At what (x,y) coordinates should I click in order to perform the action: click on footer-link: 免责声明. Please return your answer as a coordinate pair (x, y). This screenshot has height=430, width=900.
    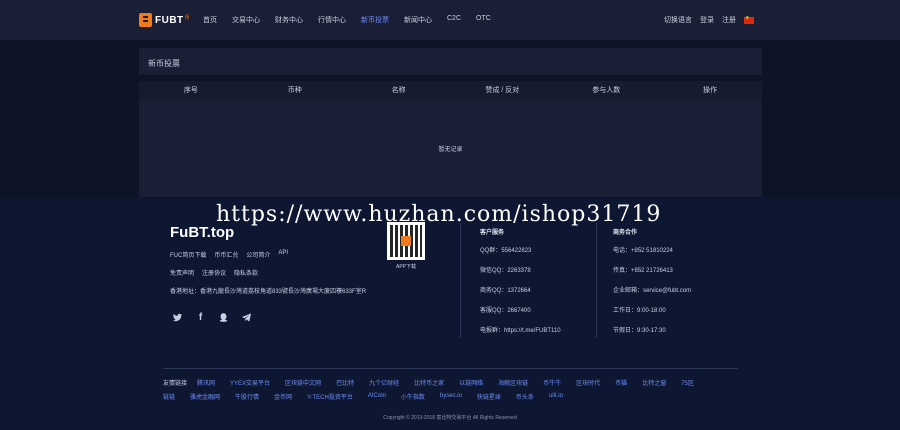
    Looking at the image, I should click on (182, 272).